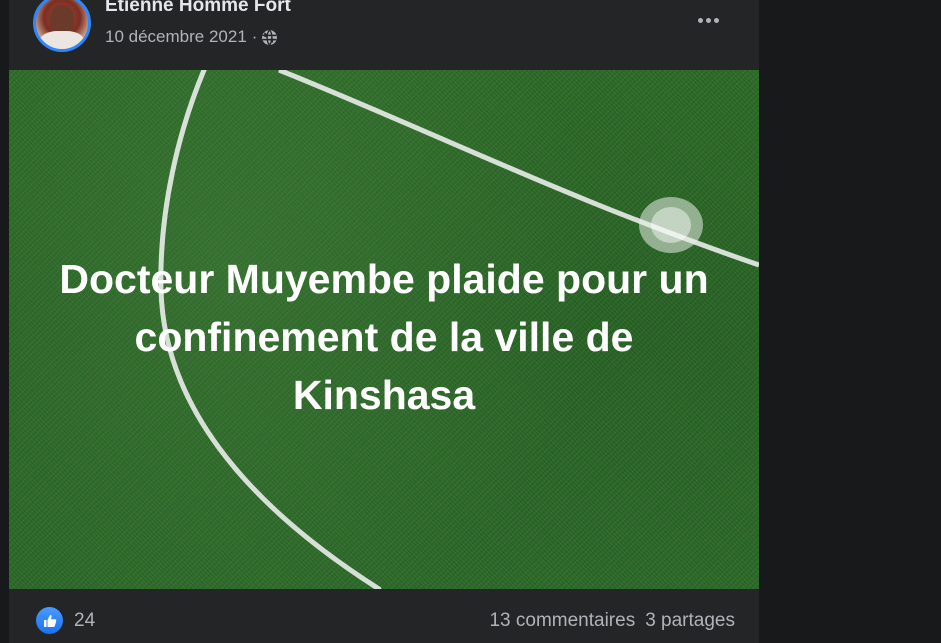 This screenshot has width=941, height=643. What do you see at coordinates (562, 620) in the screenshot?
I see `comments-count: 13 commentaires` at bounding box center [562, 620].